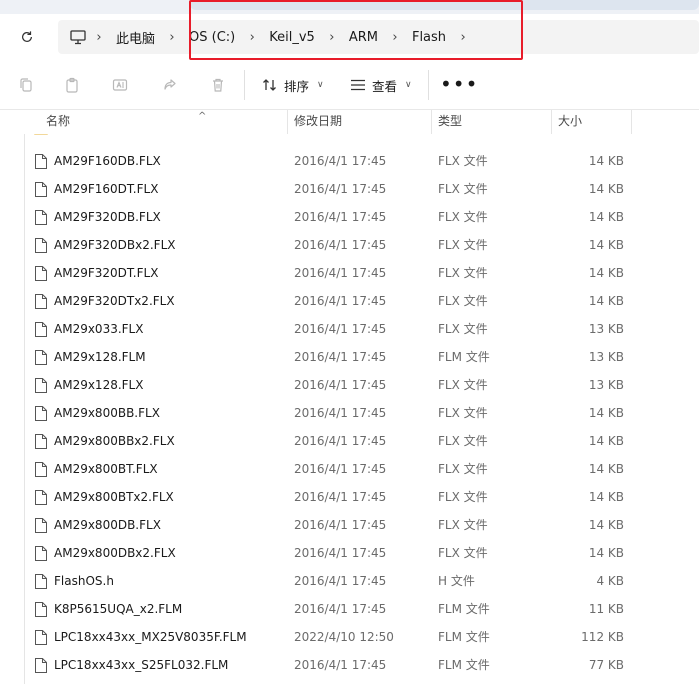  What do you see at coordinates (170, 85) in the screenshot?
I see `share-icon` at bounding box center [170, 85].